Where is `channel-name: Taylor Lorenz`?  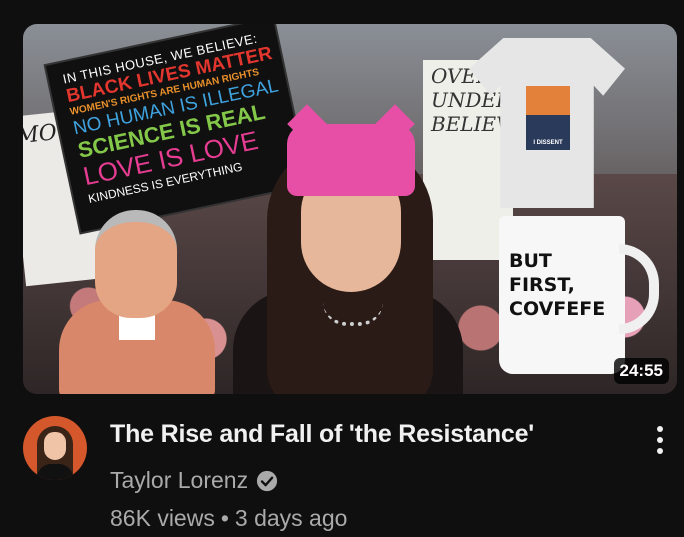
channel-name: Taylor Lorenz is located at coordinates (179, 480).